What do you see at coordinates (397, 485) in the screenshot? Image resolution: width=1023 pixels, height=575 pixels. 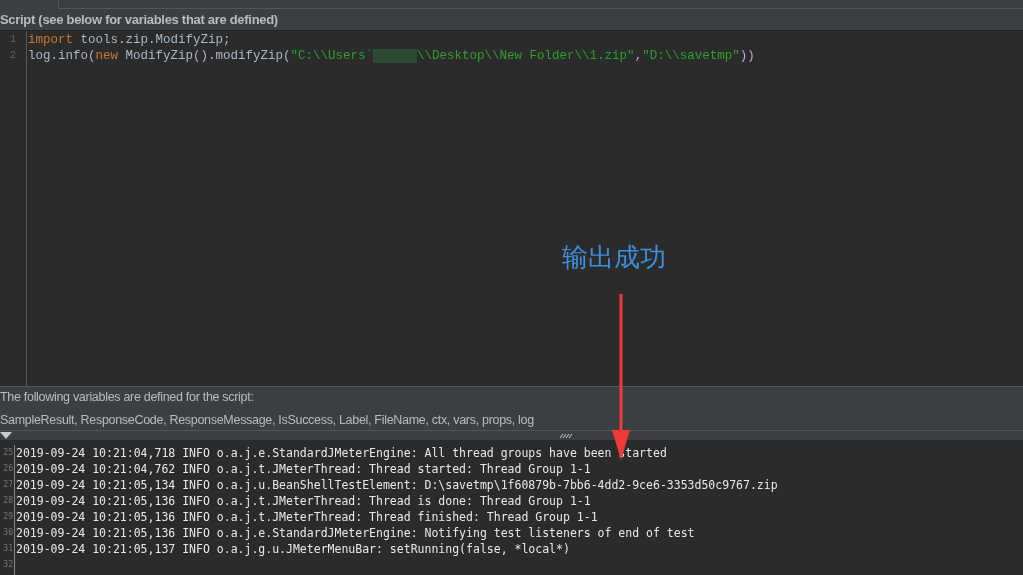 I see `log-line: 2019-09-24 10:21:05,134 INFO o.a.j.u.BeanShellTestElement: D:\savetmp\1f60879b-7bb6-4dd2-9ce6-3353d50c9767.zip` at bounding box center [397, 485].